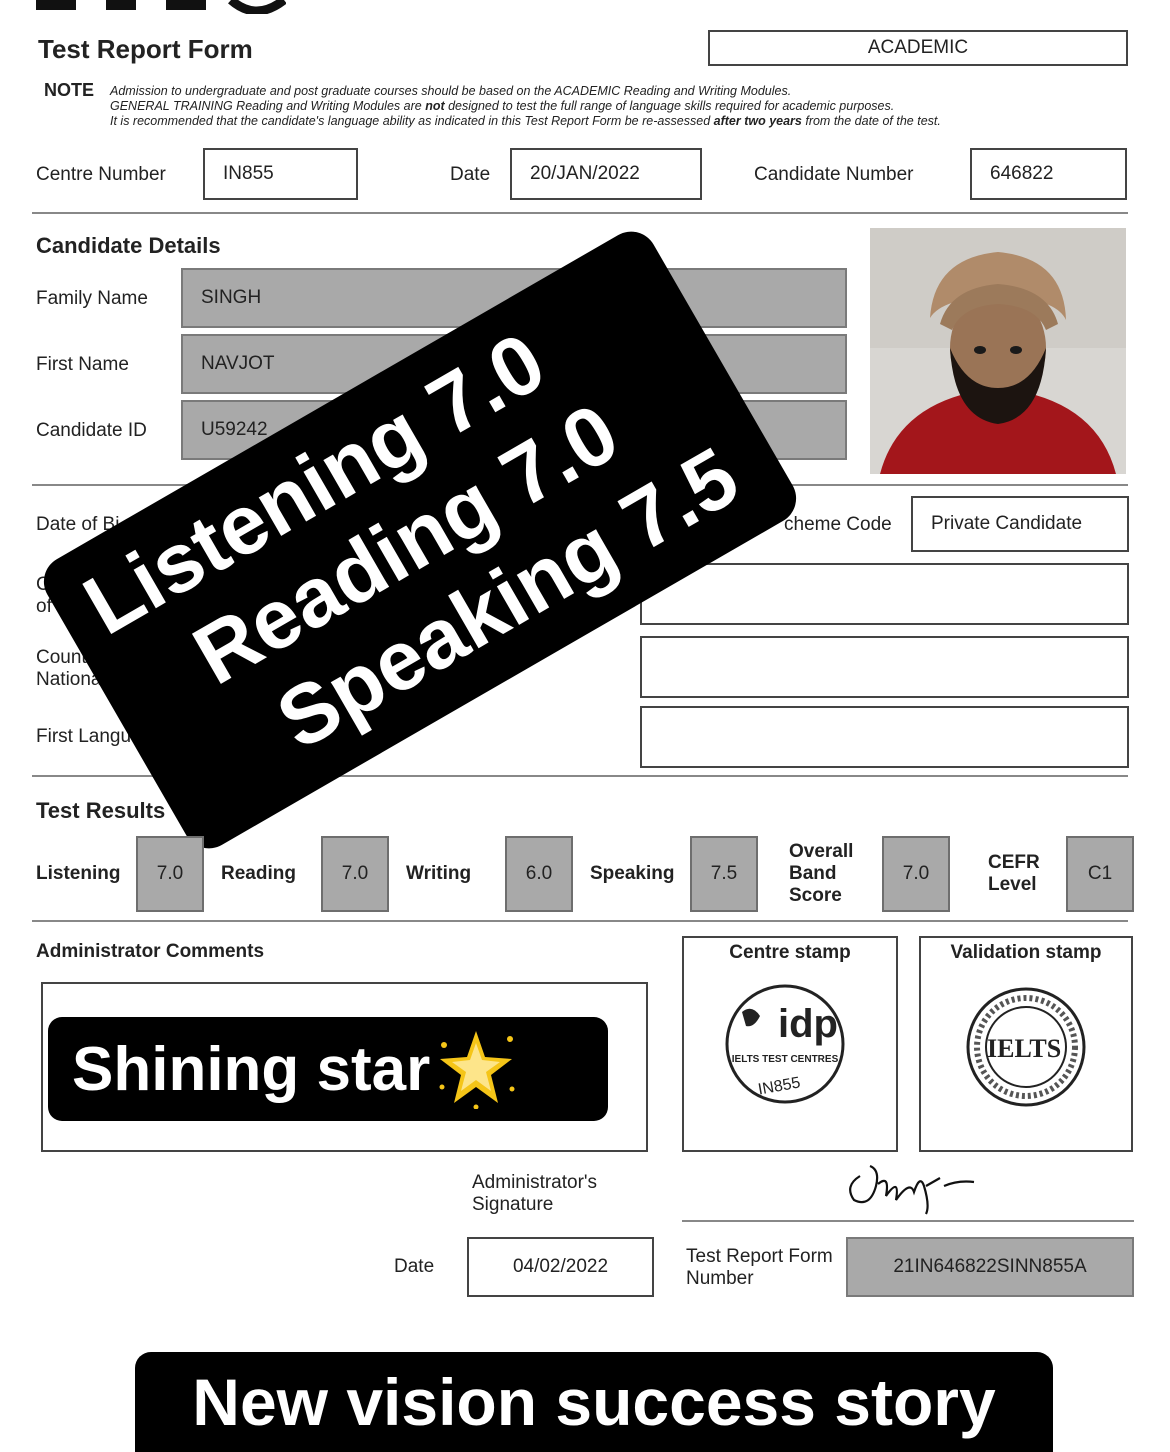 This screenshot has height=1452, width=1170. Describe the element at coordinates (724, 874) in the screenshot. I see `speaking-score: 7.5` at that location.